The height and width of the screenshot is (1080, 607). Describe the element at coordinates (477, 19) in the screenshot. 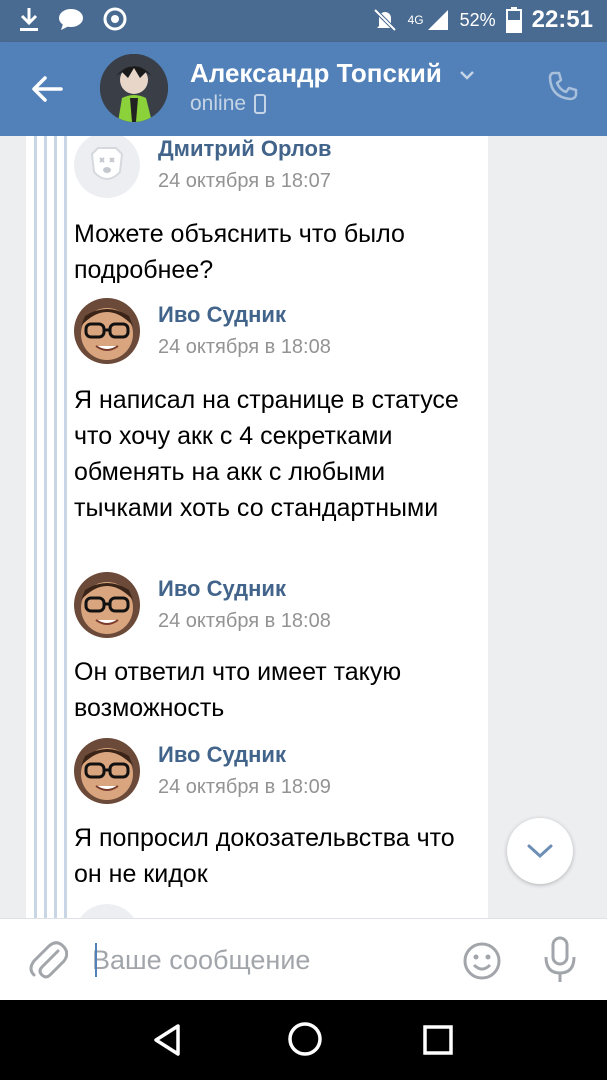

I see `battery-percent: 52%` at that location.